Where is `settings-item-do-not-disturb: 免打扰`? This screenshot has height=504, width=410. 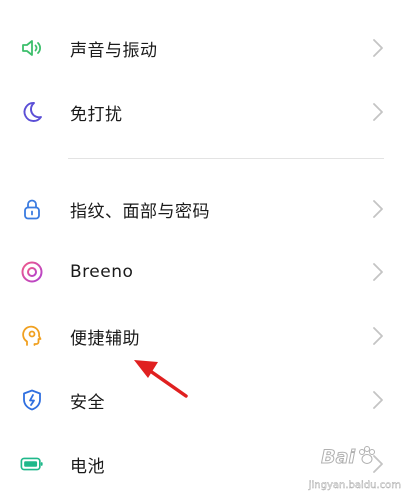
settings-item-do-not-disturb: 免打扰 is located at coordinates (205, 112).